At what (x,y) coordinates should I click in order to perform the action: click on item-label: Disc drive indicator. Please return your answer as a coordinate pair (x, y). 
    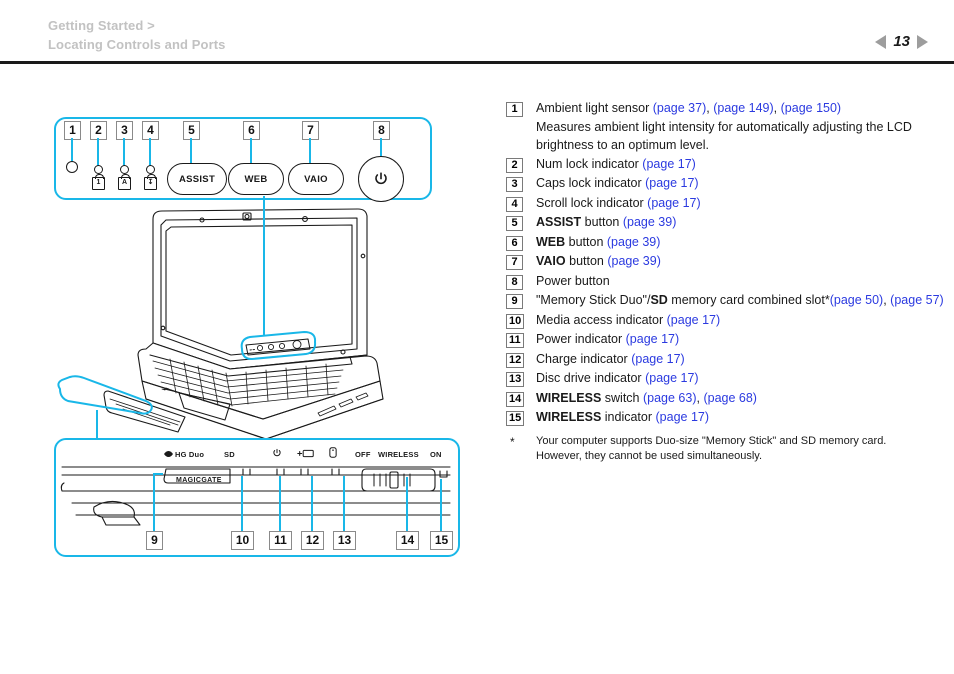
    Looking at the image, I should click on (591, 378).